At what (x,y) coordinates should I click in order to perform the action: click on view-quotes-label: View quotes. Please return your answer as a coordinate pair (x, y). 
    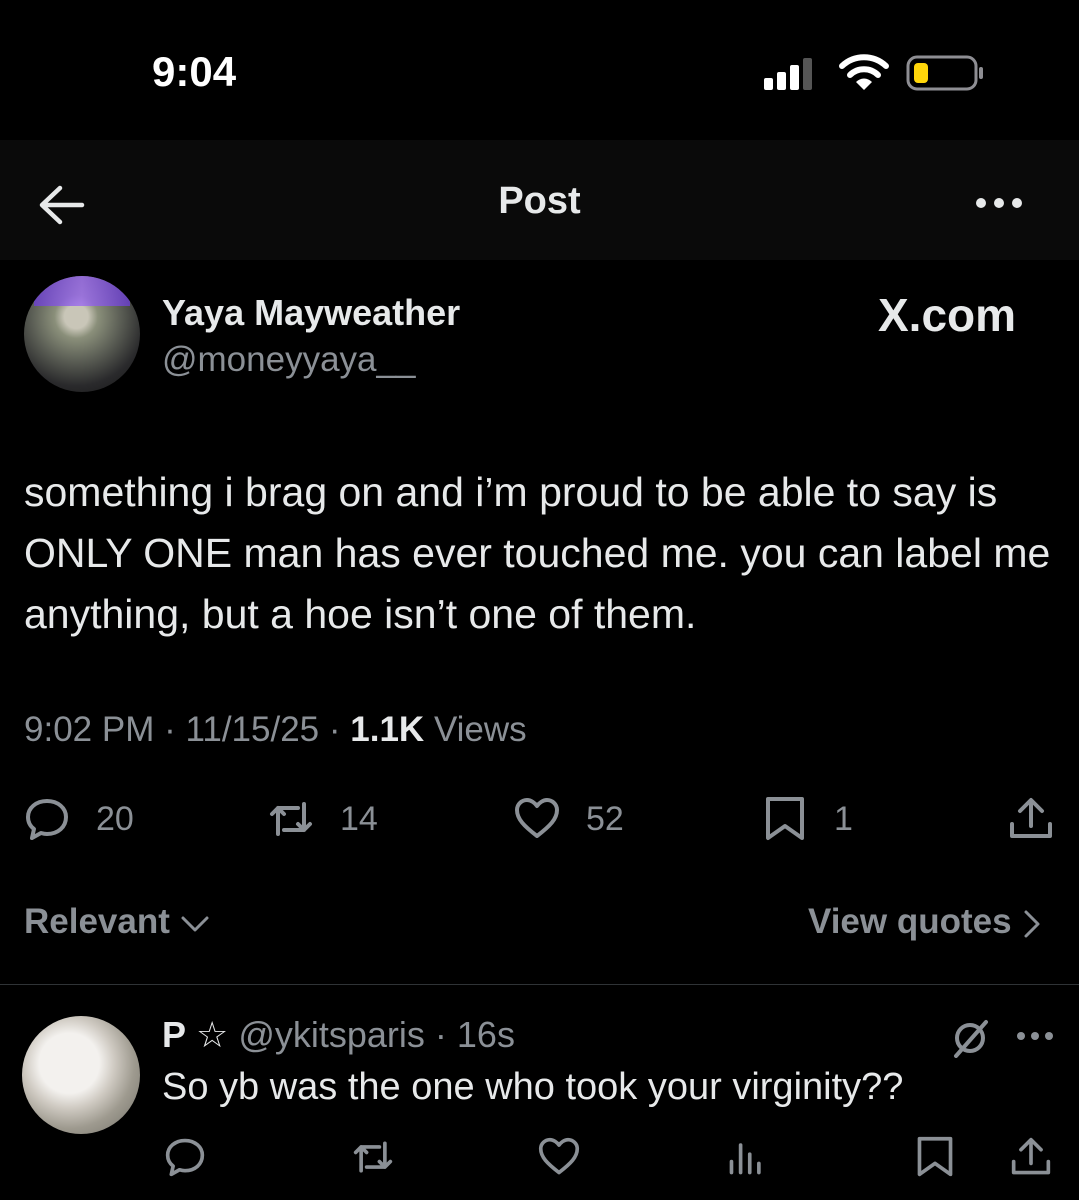
    Looking at the image, I should click on (910, 921).